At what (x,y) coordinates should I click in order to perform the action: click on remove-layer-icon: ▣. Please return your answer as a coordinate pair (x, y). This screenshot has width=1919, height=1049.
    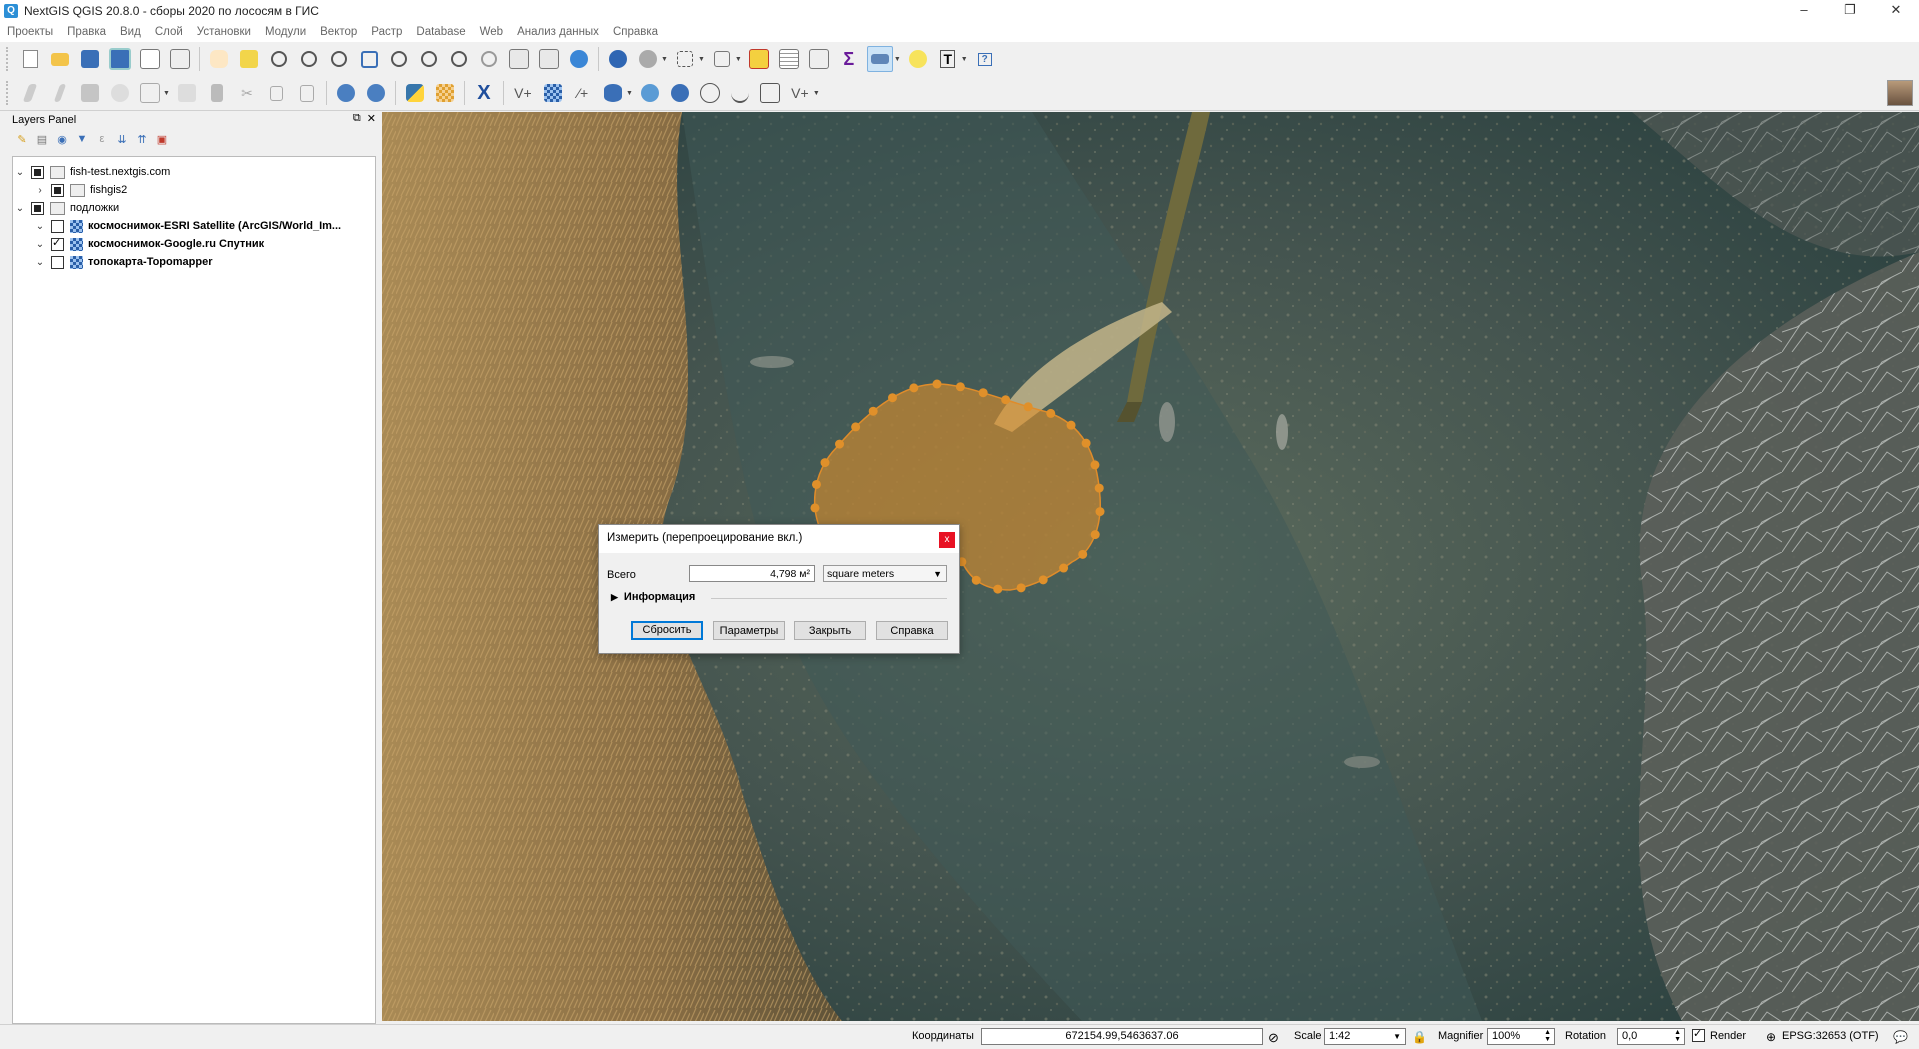
    Looking at the image, I should click on (162, 139).